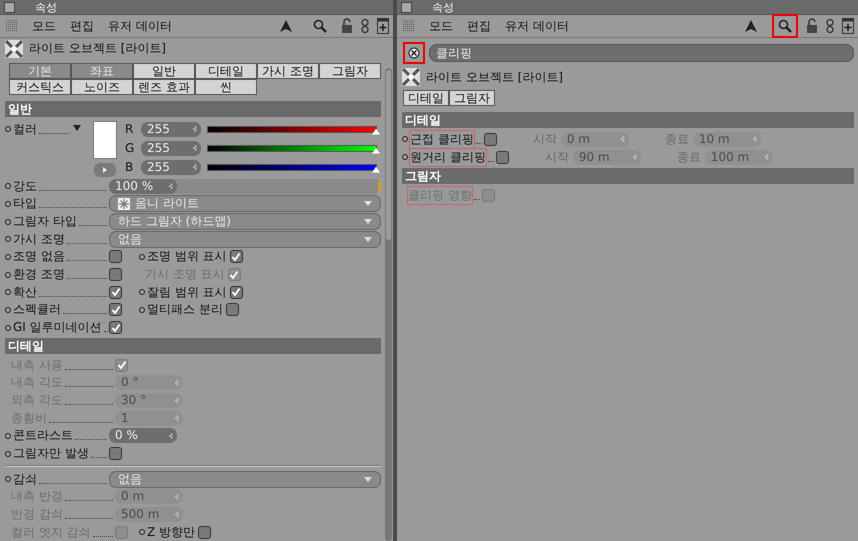 Image resolution: width=858 pixels, height=541 pixels. What do you see at coordinates (102, 70) in the screenshot?
I see `tab: 좌표` at bounding box center [102, 70].